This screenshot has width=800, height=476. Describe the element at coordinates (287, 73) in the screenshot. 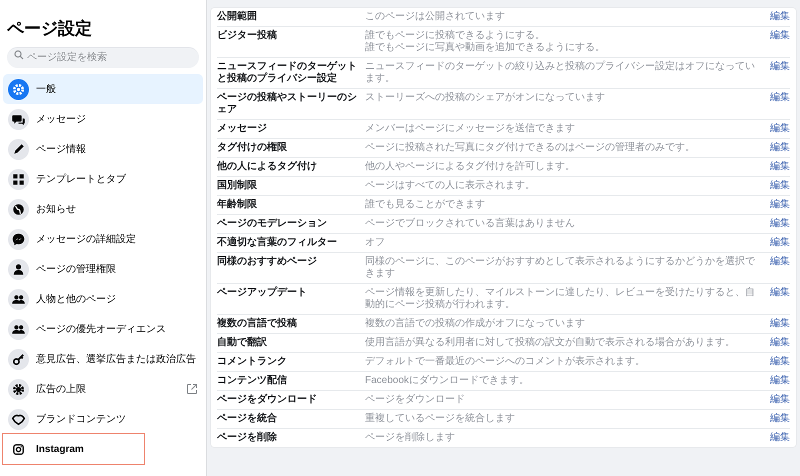

I see `setting-label: ニュースフィードのターゲットと投稿のプライバシー設定` at that location.